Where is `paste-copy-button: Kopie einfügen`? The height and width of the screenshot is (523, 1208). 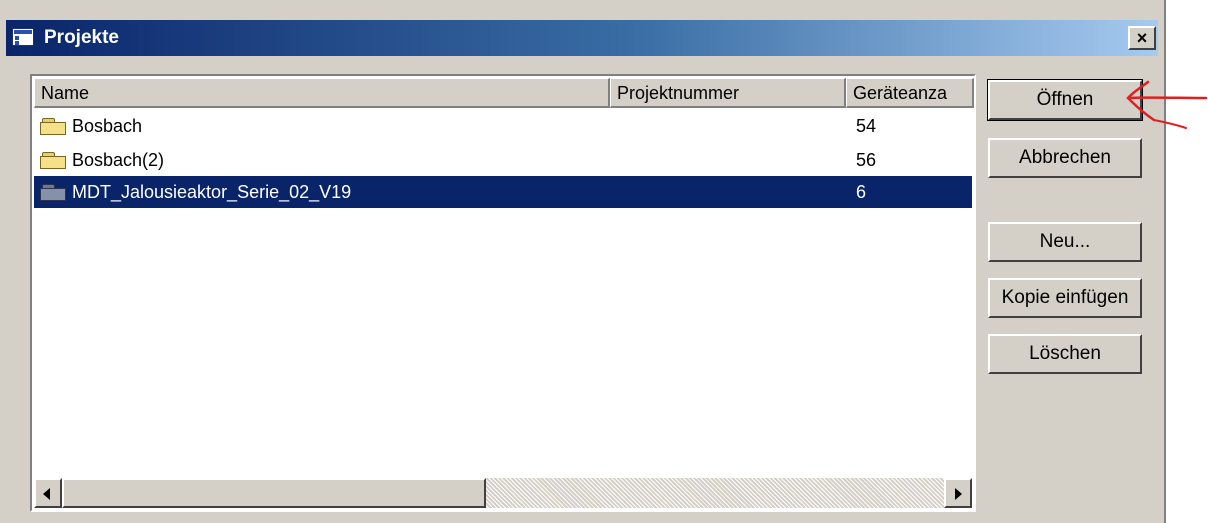 paste-copy-button: Kopie einfügen is located at coordinates (1065, 298).